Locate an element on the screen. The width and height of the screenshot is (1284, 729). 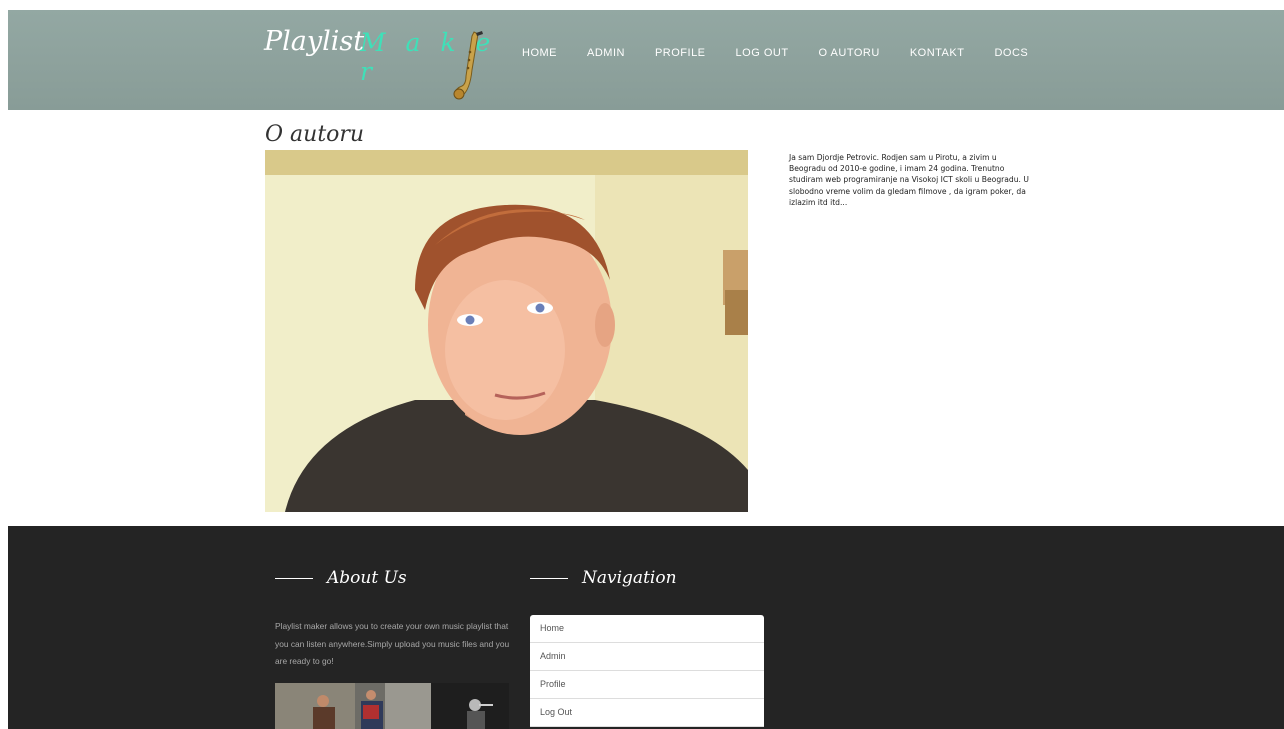
footer-nav-list: Home Admin Profile Log Out is located at coordinates (647, 671).